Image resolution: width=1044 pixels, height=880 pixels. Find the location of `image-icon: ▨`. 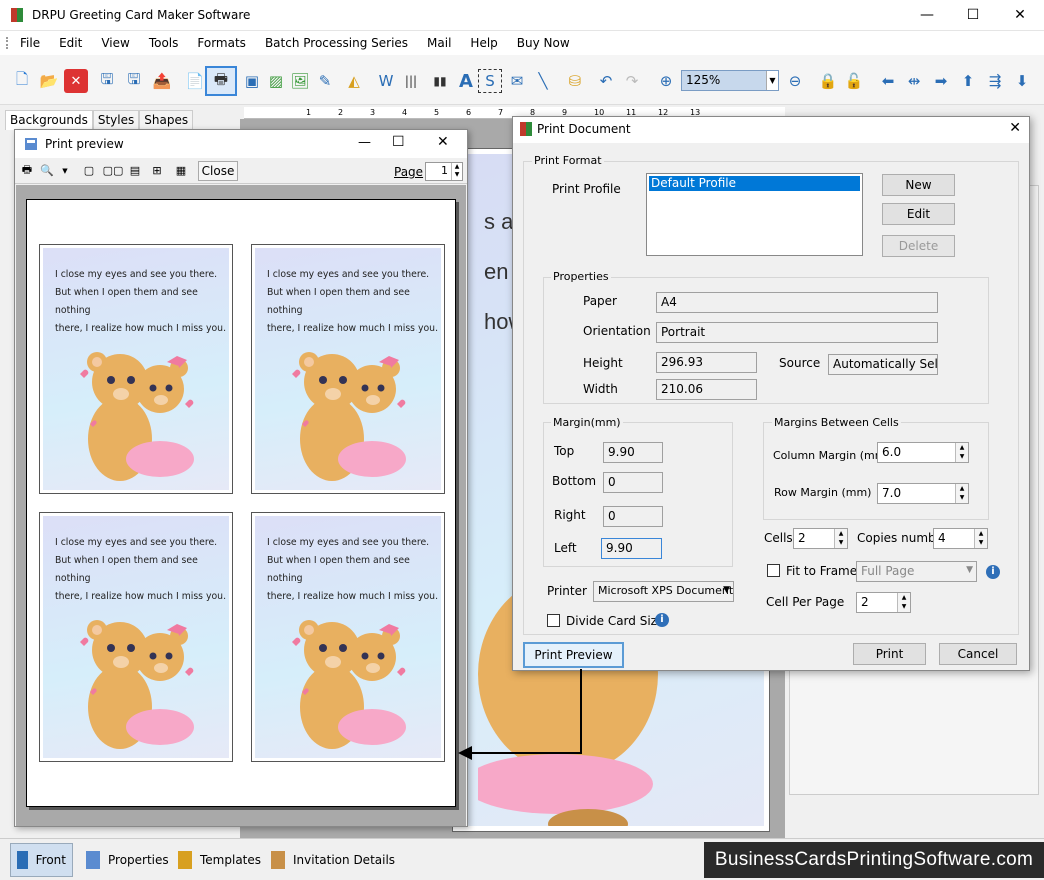

image-icon: ▨ is located at coordinates (276, 81).